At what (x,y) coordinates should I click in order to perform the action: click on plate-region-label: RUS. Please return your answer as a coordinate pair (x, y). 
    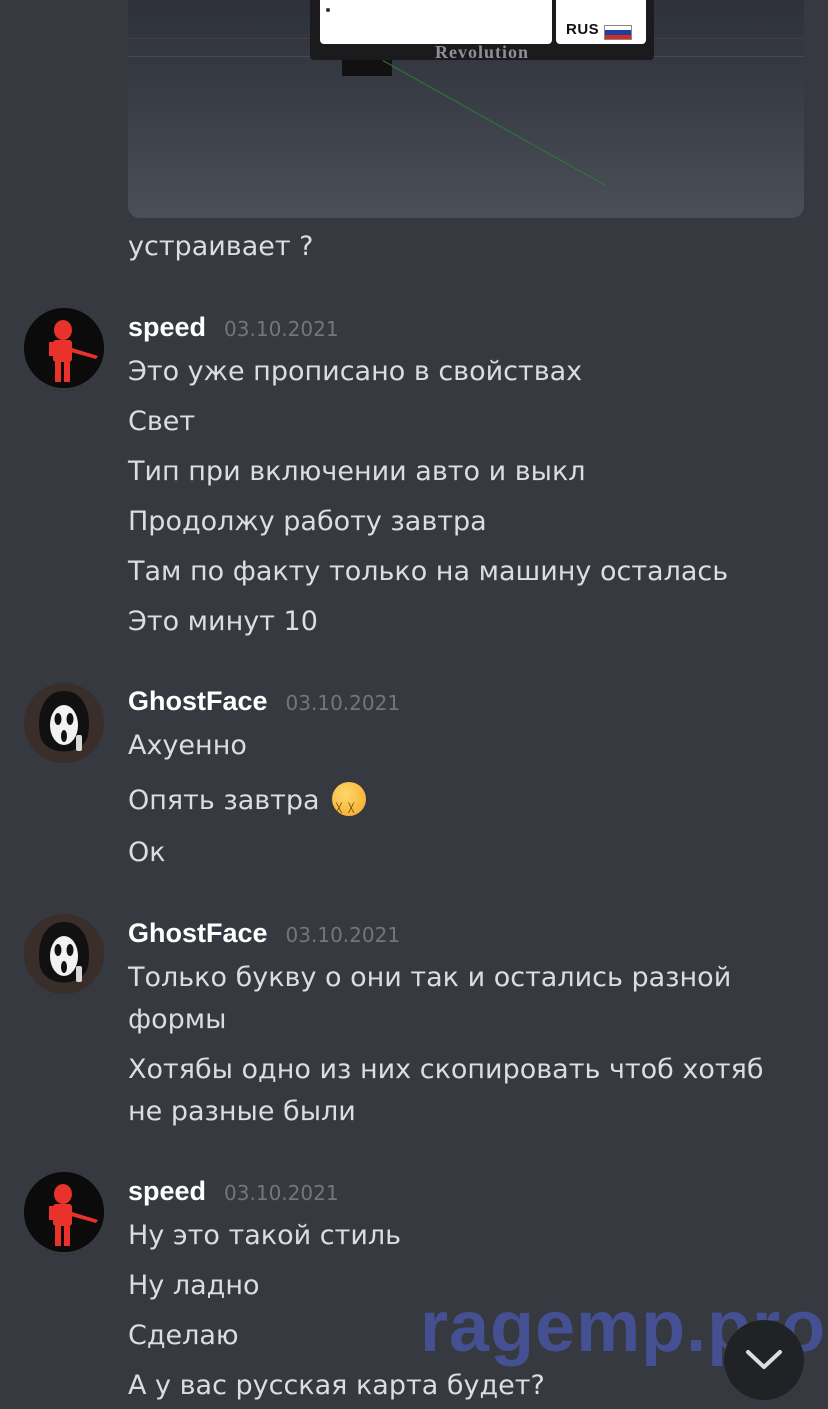
    Looking at the image, I should click on (583, 29).